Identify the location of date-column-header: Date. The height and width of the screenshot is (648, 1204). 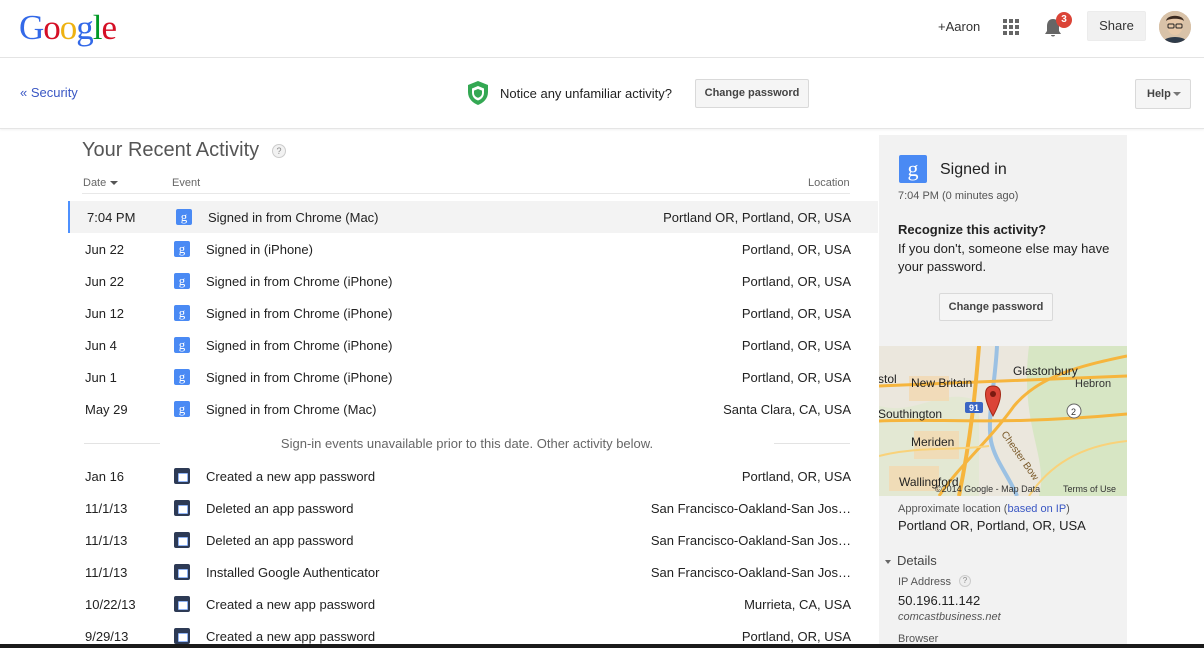
(101, 183).